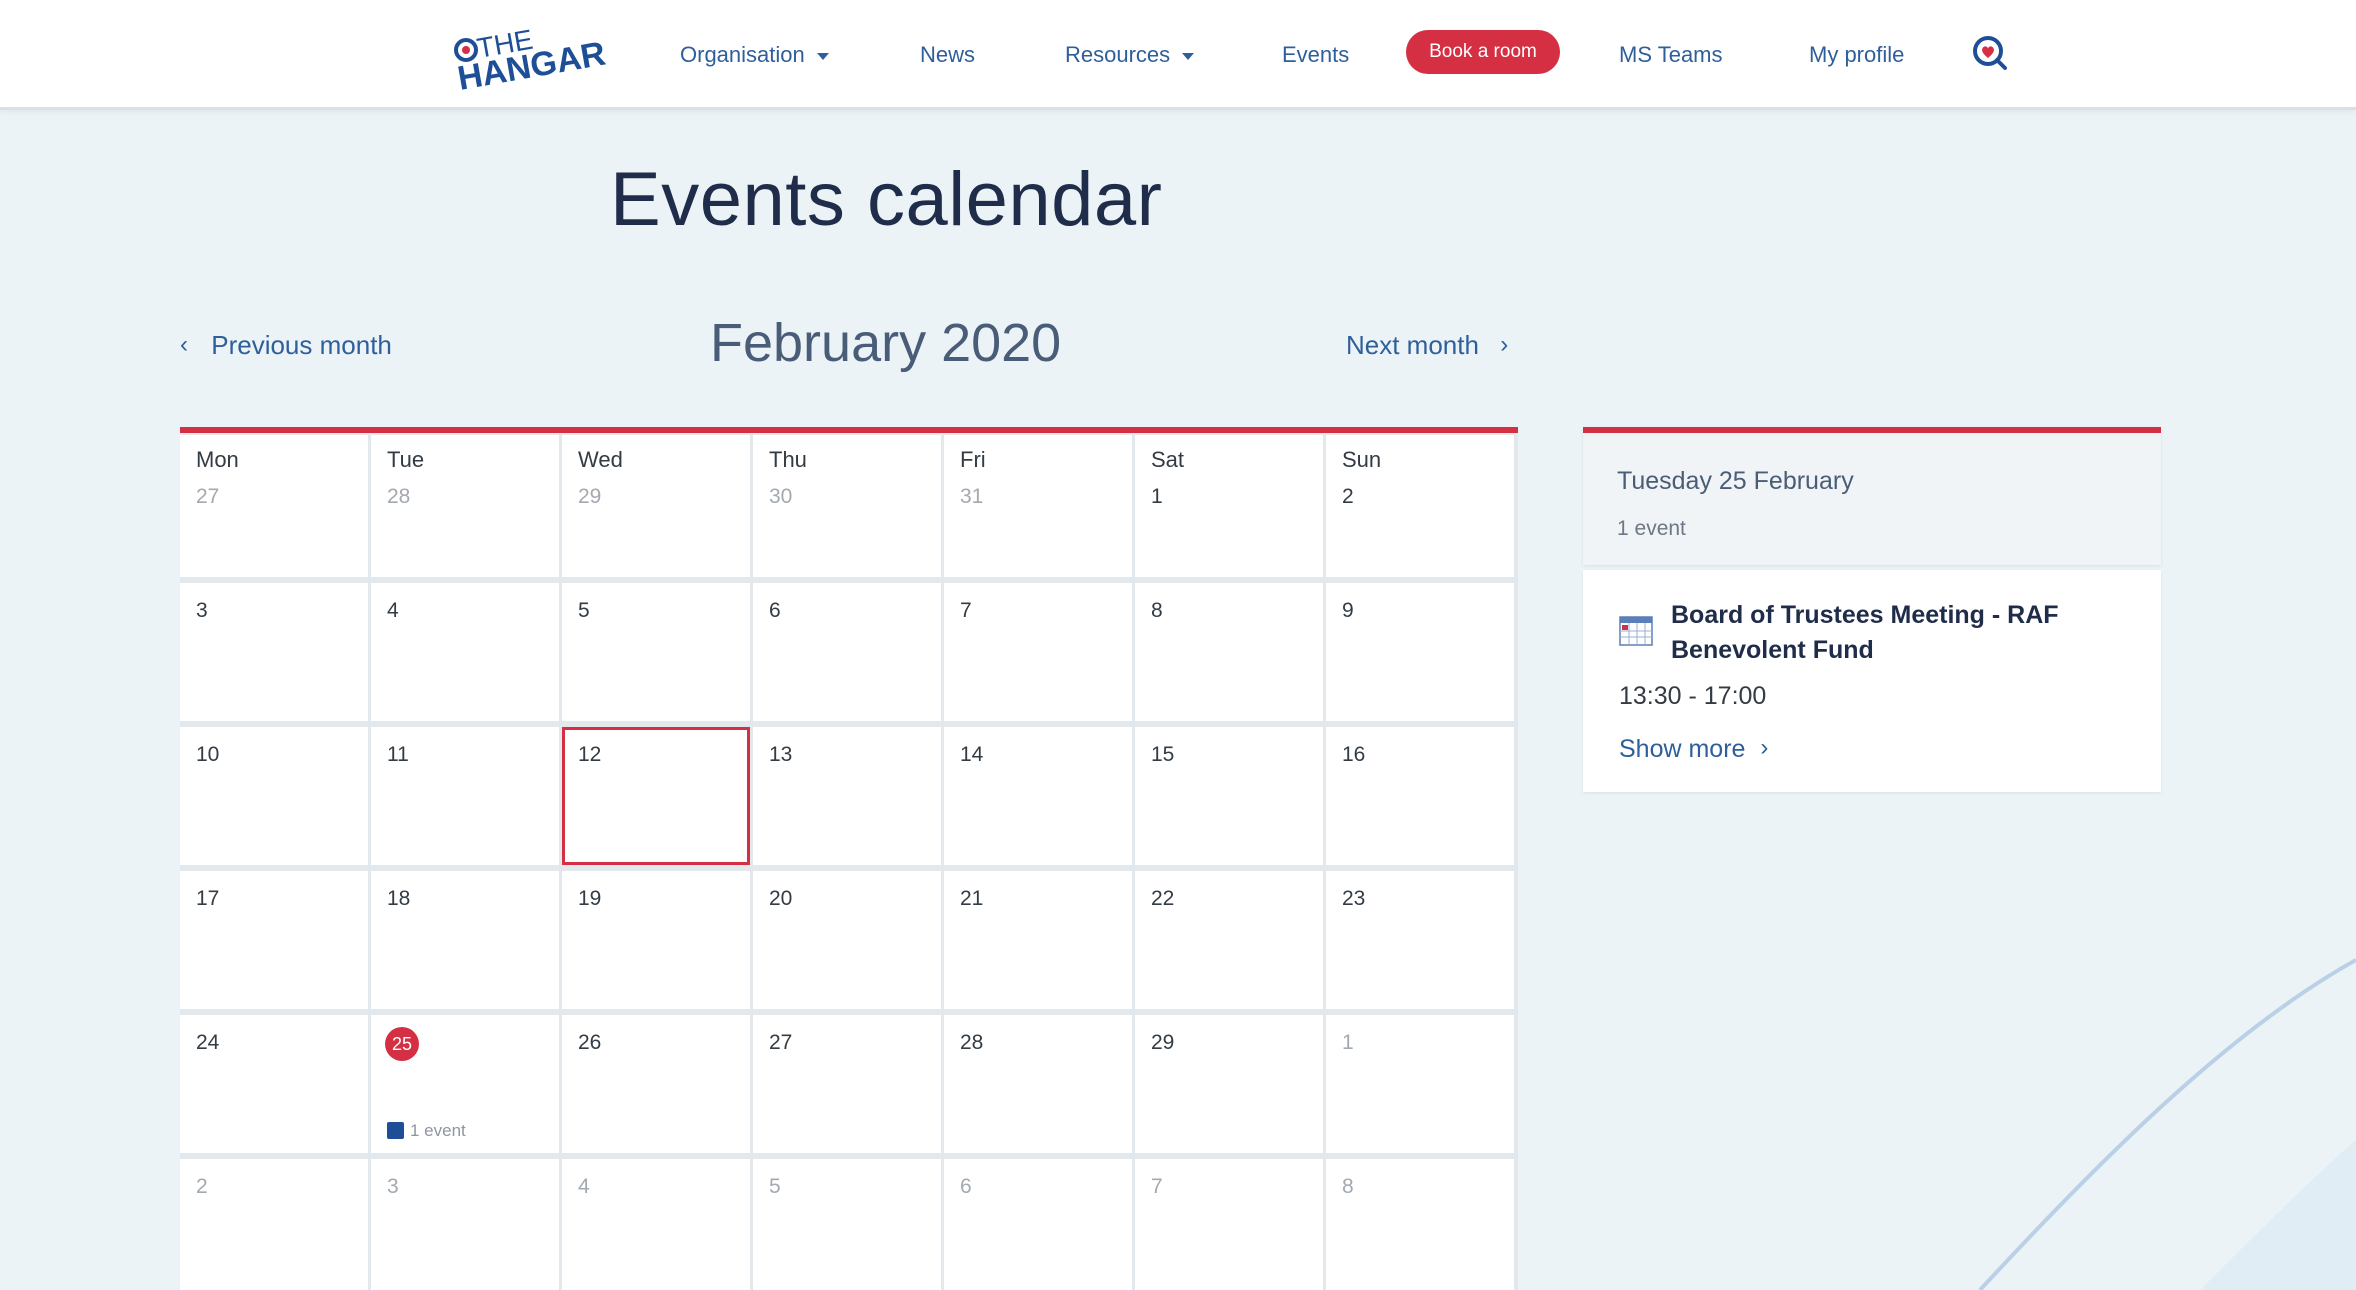 The width and height of the screenshot is (2356, 1290). Describe the element at coordinates (1420, 940) in the screenshot. I see `calendar-day-cell: 23` at that location.